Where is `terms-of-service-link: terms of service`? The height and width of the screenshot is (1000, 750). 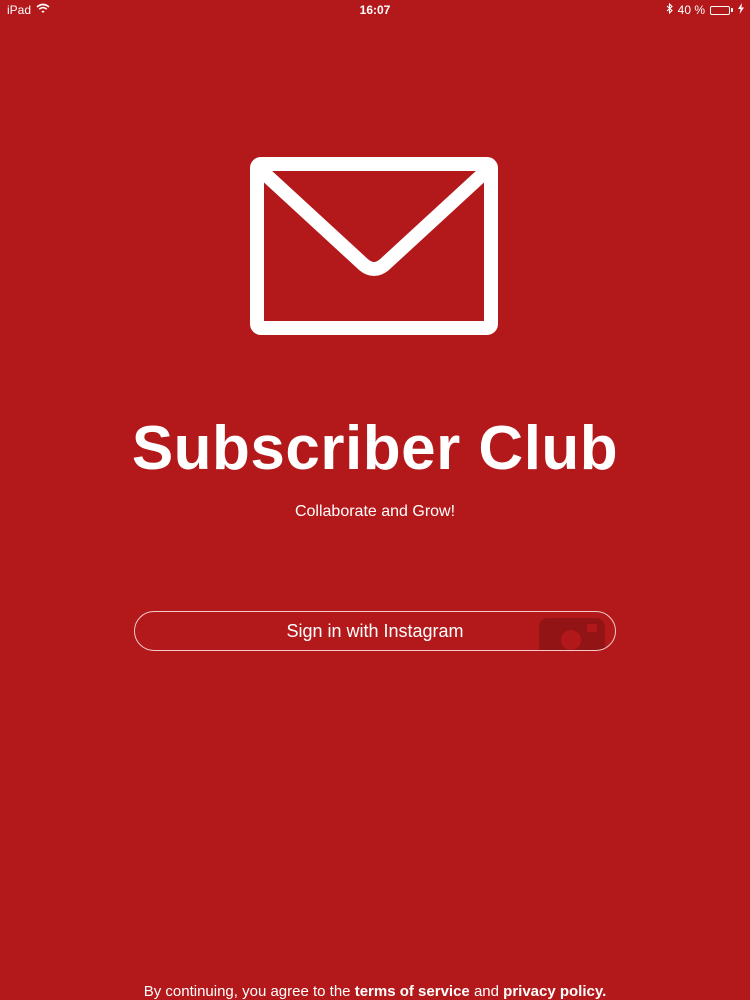 terms-of-service-link: terms of service is located at coordinates (412, 991).